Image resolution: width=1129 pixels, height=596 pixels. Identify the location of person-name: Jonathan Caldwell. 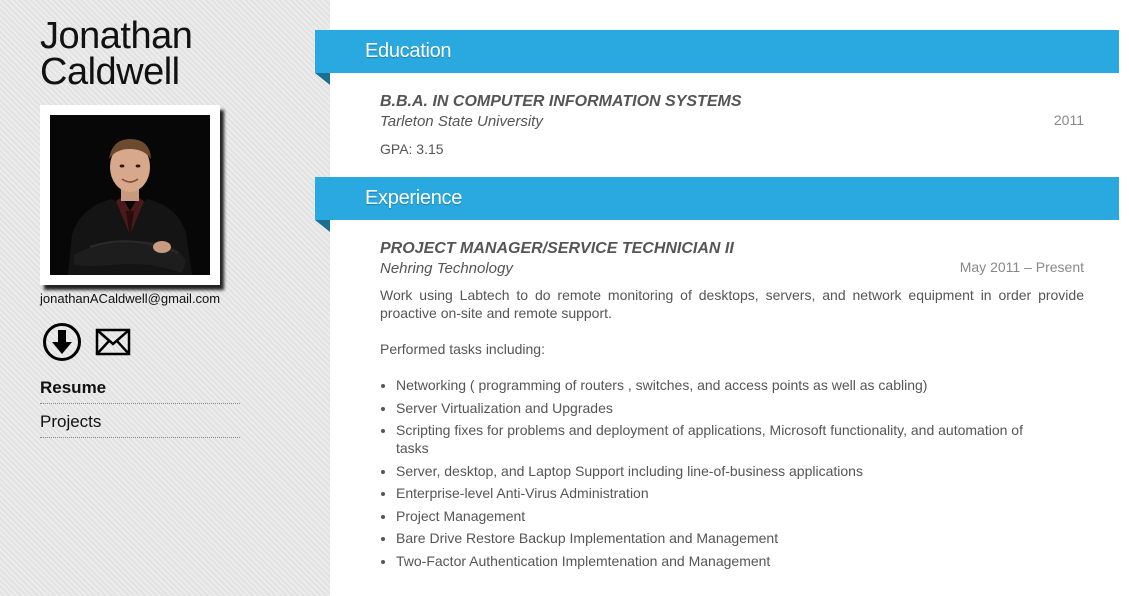
(116, 55).